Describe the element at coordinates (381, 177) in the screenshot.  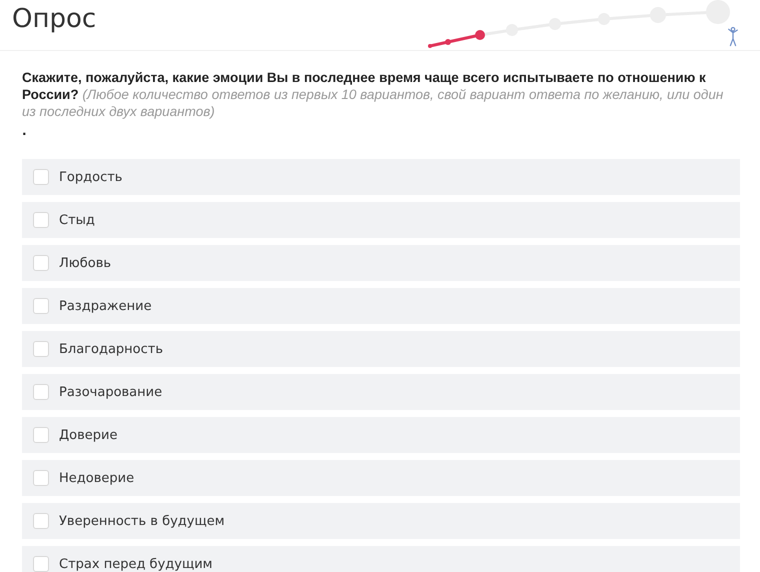
I see `answer-option: Гордость` at that location.